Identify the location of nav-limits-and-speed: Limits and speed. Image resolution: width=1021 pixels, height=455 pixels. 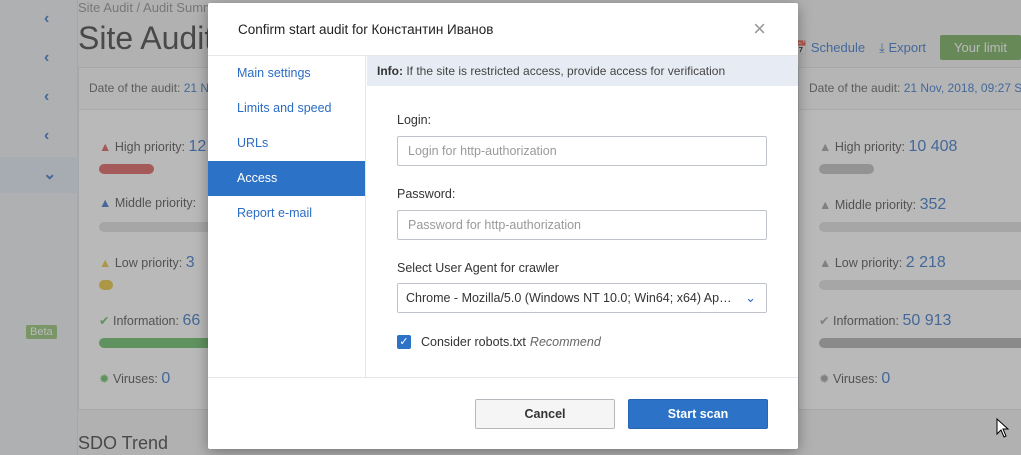
(286, 108).